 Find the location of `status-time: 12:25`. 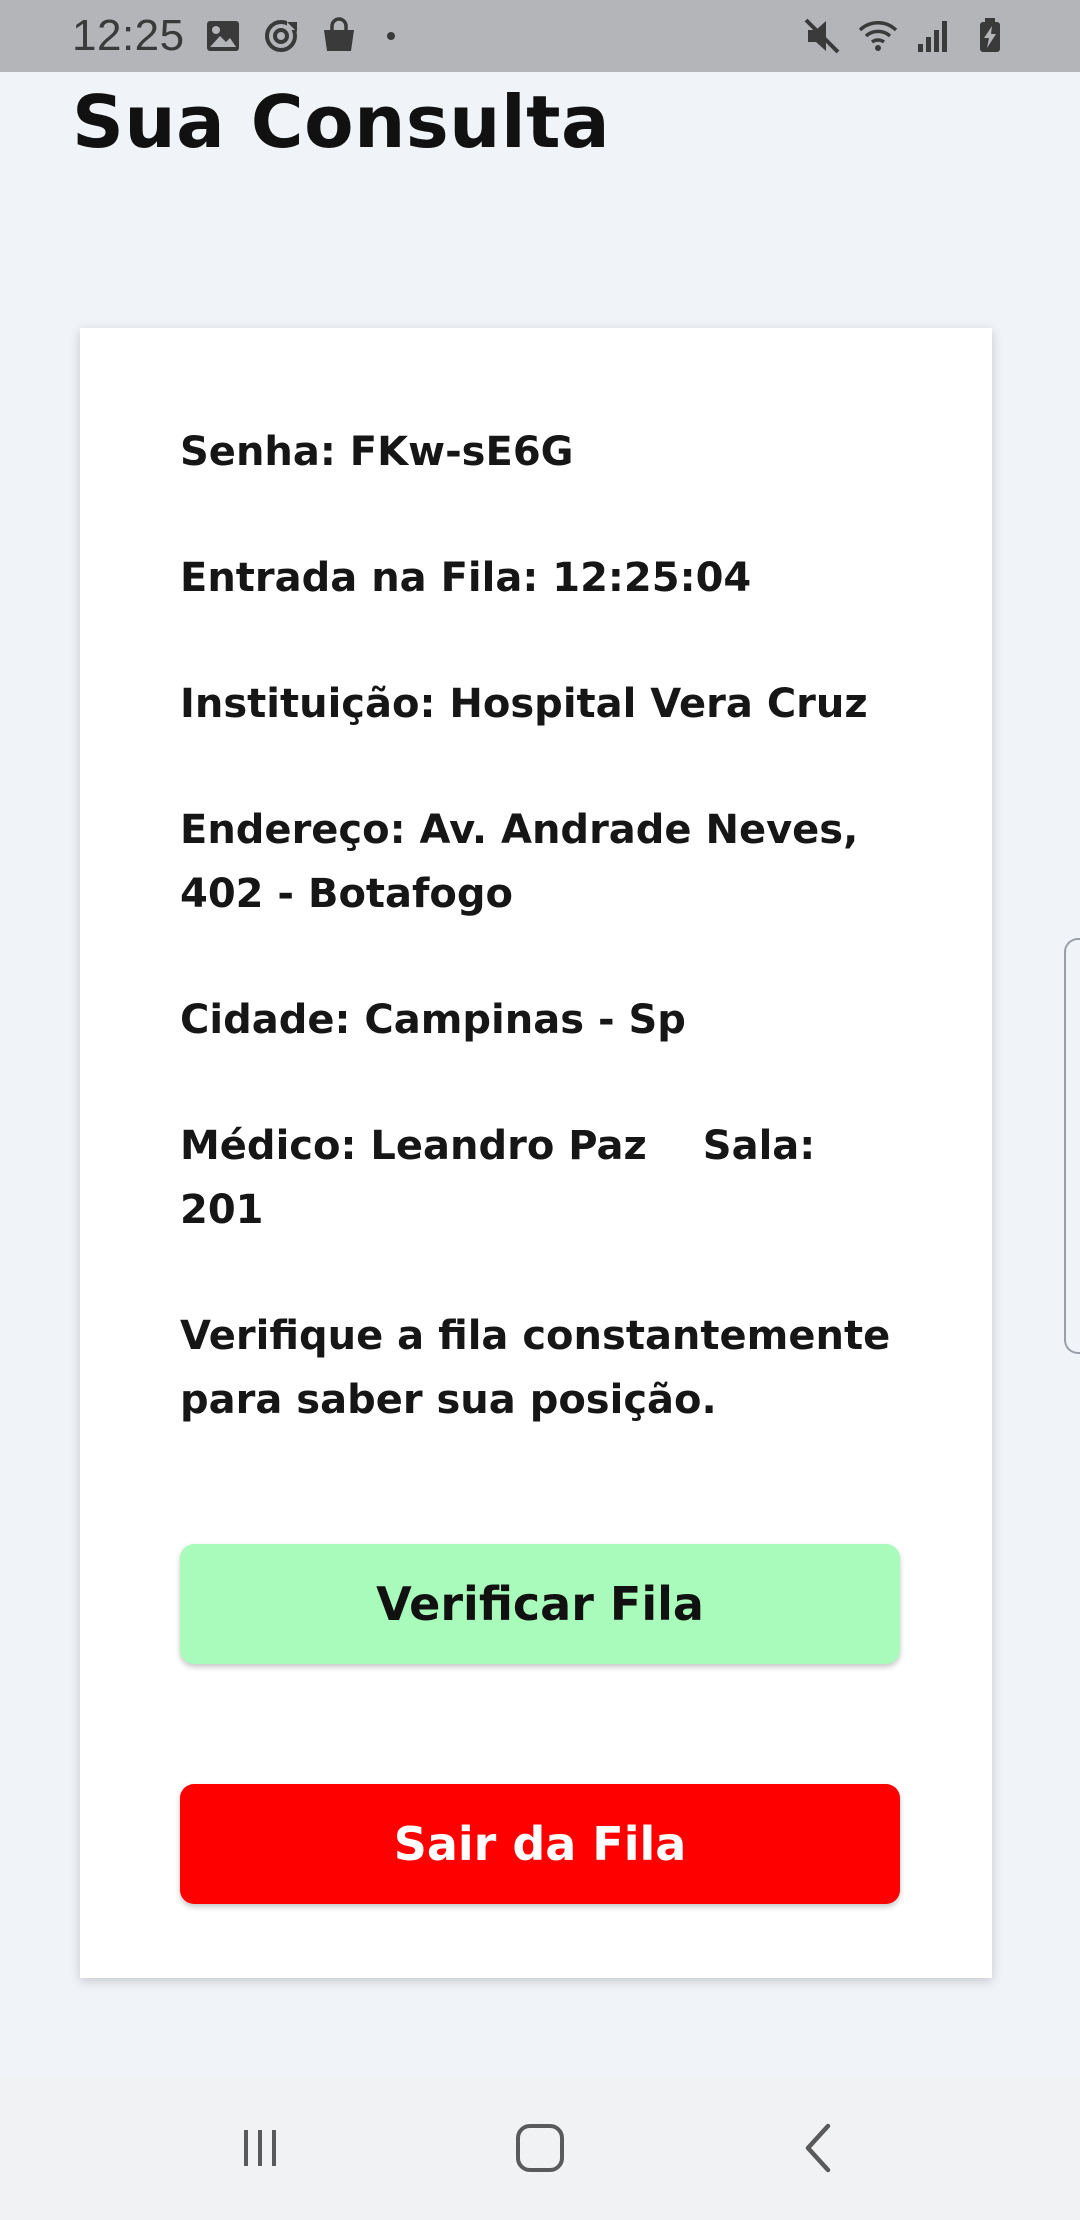

status-time: 12:25 is located at coordinates (128, 35).